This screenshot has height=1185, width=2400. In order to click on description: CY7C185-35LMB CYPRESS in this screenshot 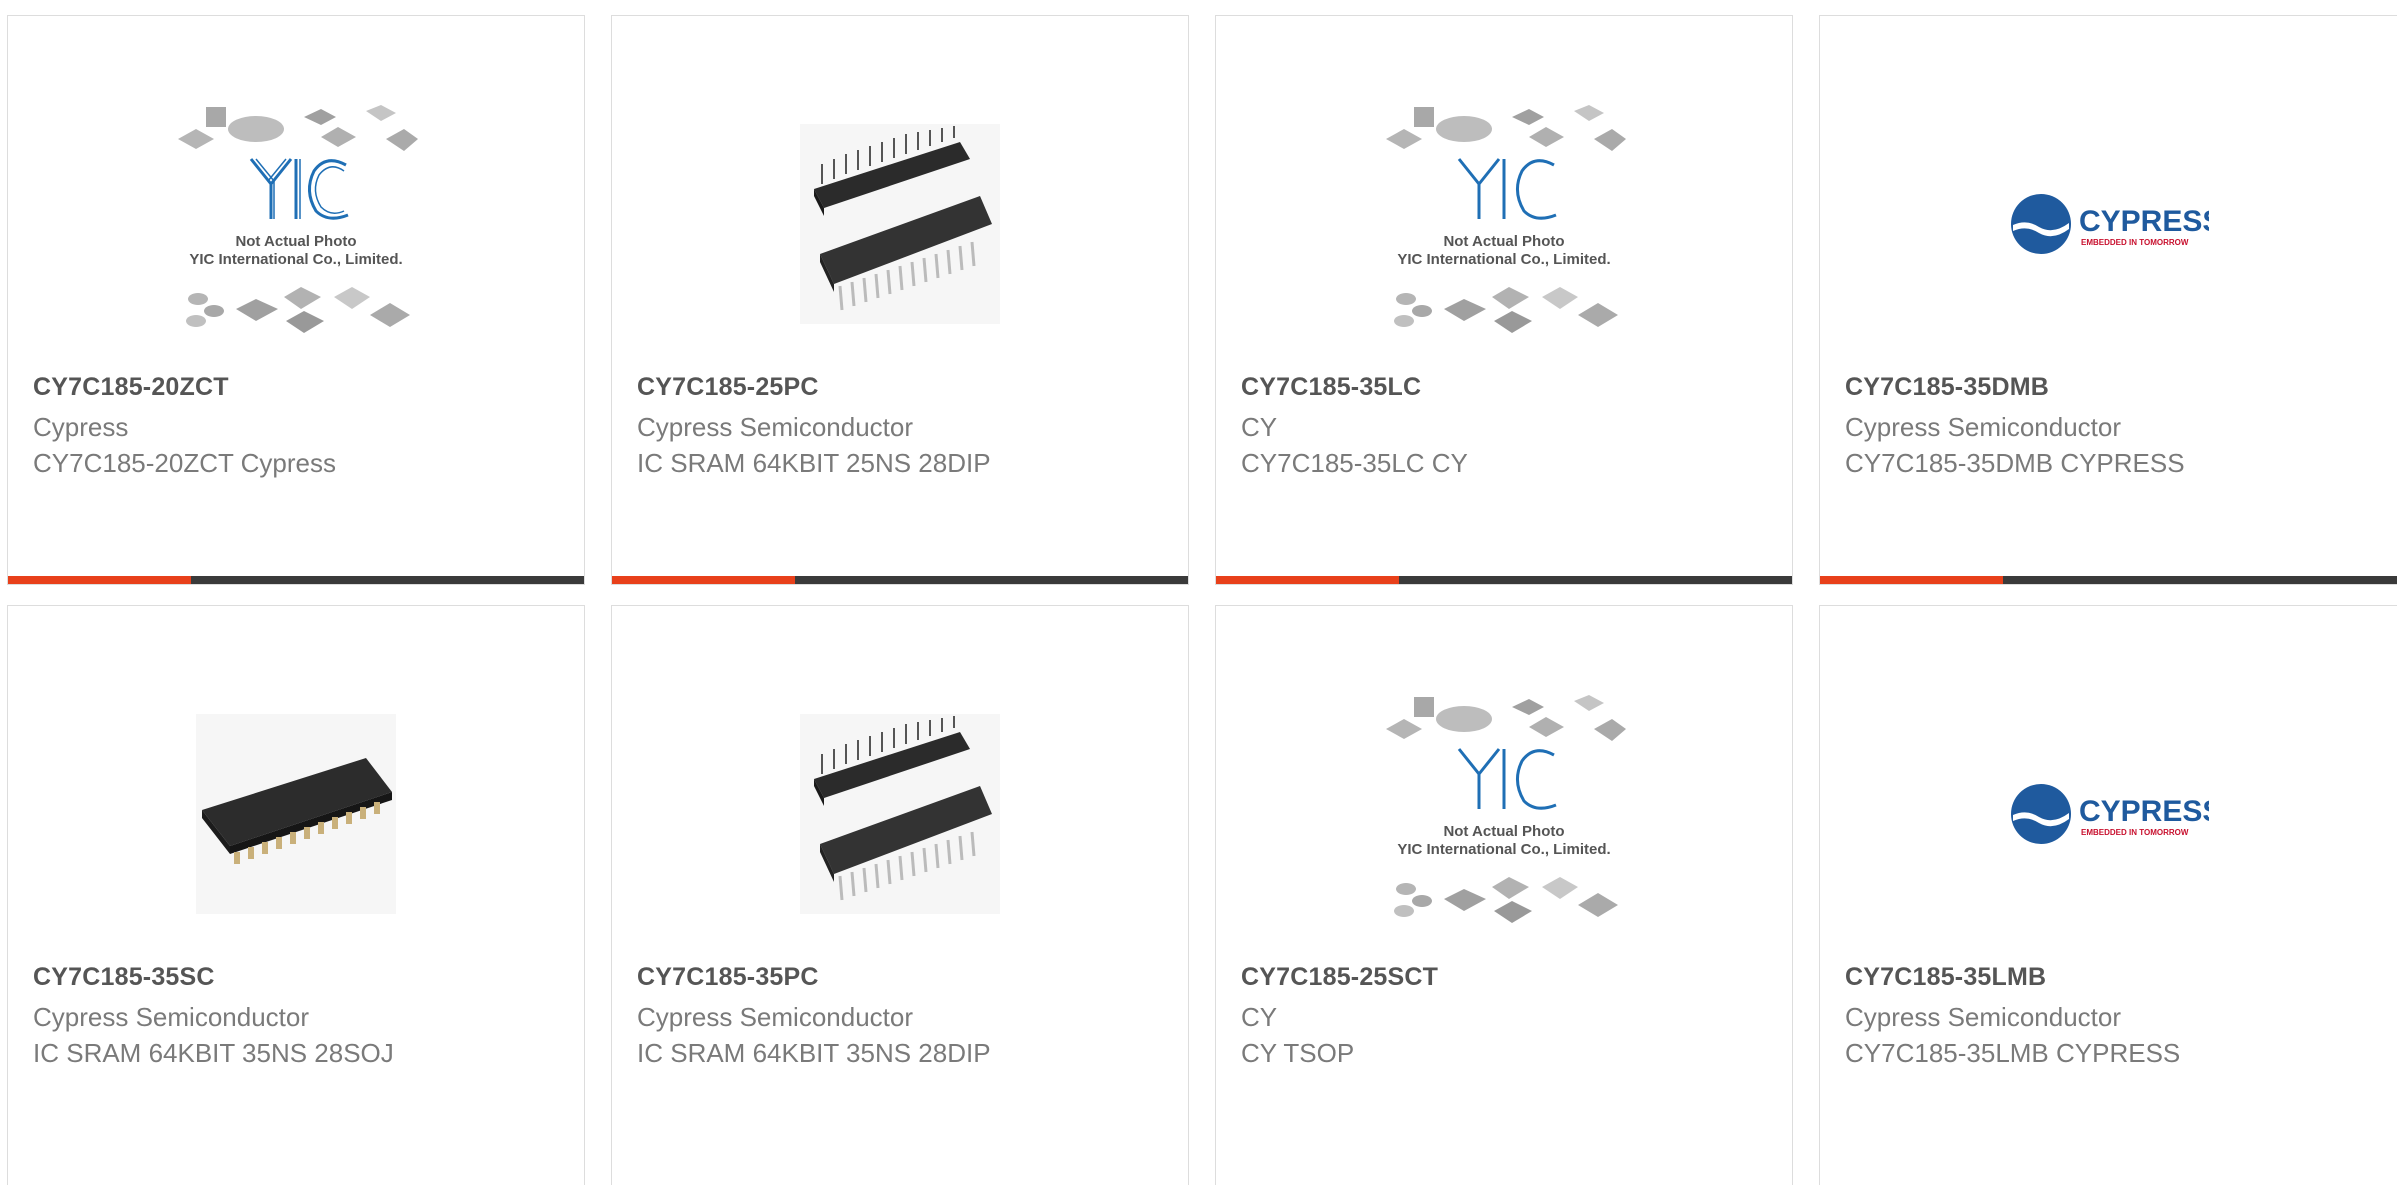, I will do `click(2013, 1053)`.